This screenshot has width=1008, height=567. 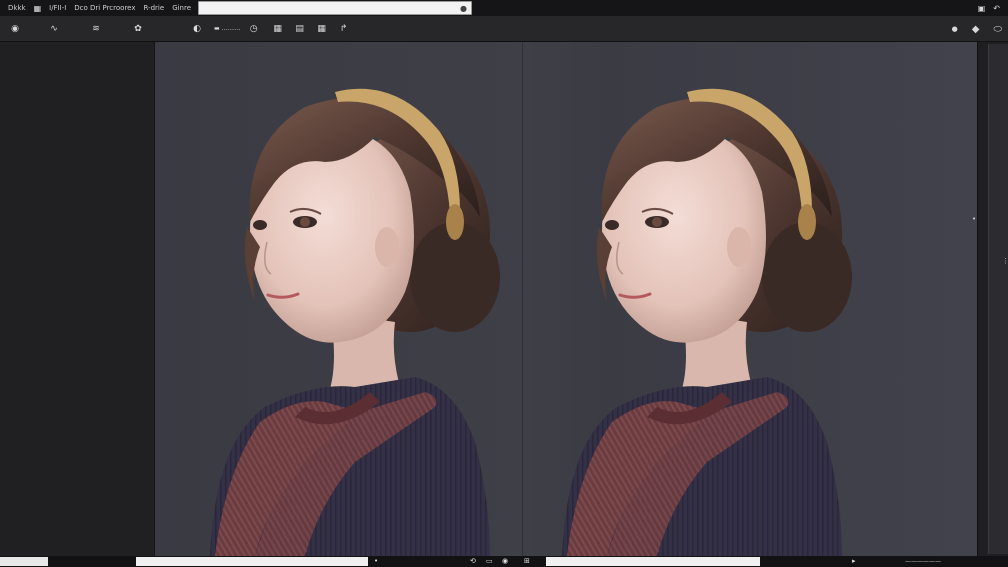 I want to click on menu-render-label: R-drie, so click(x=154, y=8).